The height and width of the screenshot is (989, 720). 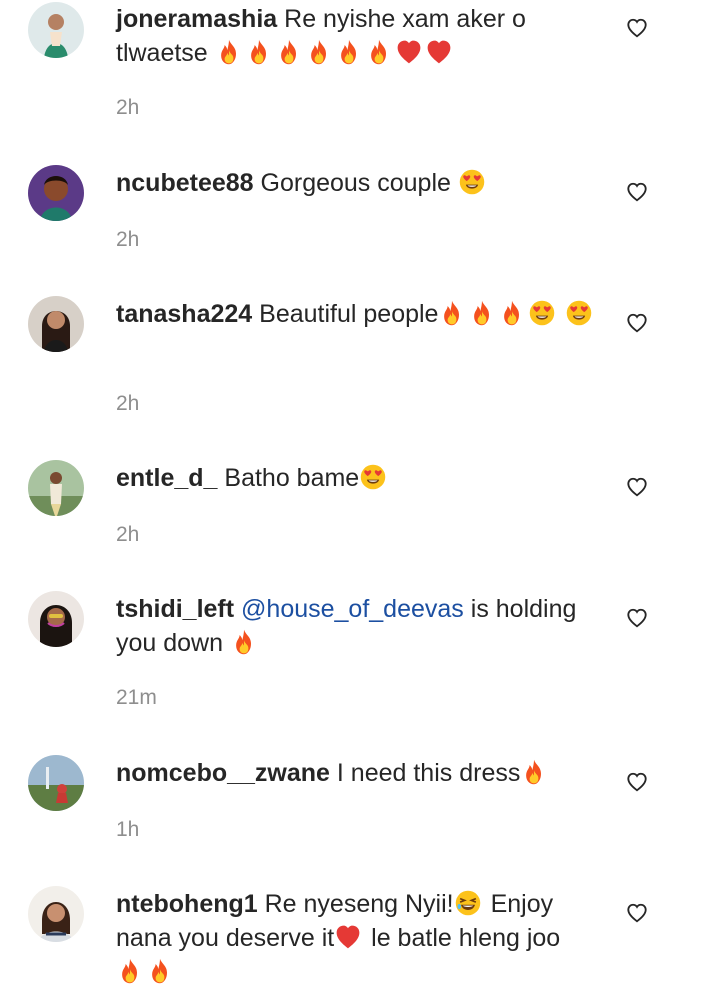 I want to click on comment-text: Gorgeous couple, so click(x=355, y=183).